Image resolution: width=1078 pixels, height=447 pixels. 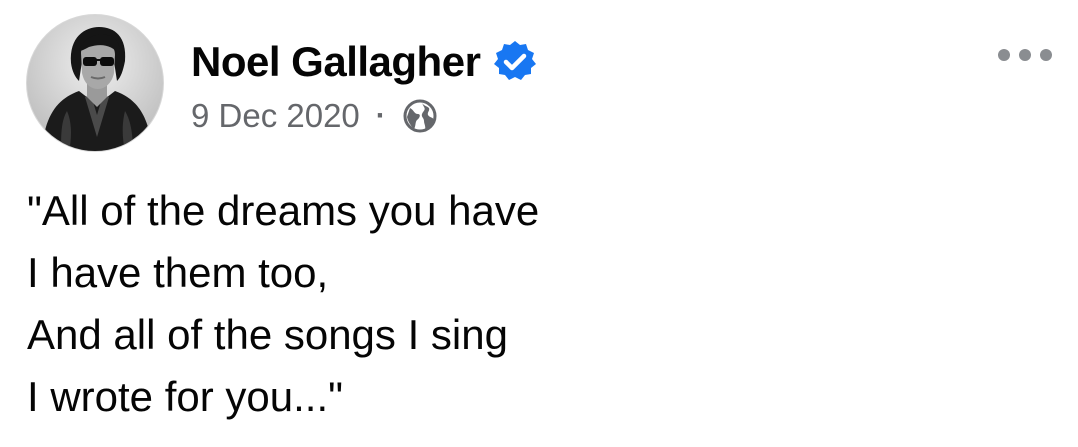 I want to click on post-meta: 9 Dec 2020 ·, so click(x=314, y=116).